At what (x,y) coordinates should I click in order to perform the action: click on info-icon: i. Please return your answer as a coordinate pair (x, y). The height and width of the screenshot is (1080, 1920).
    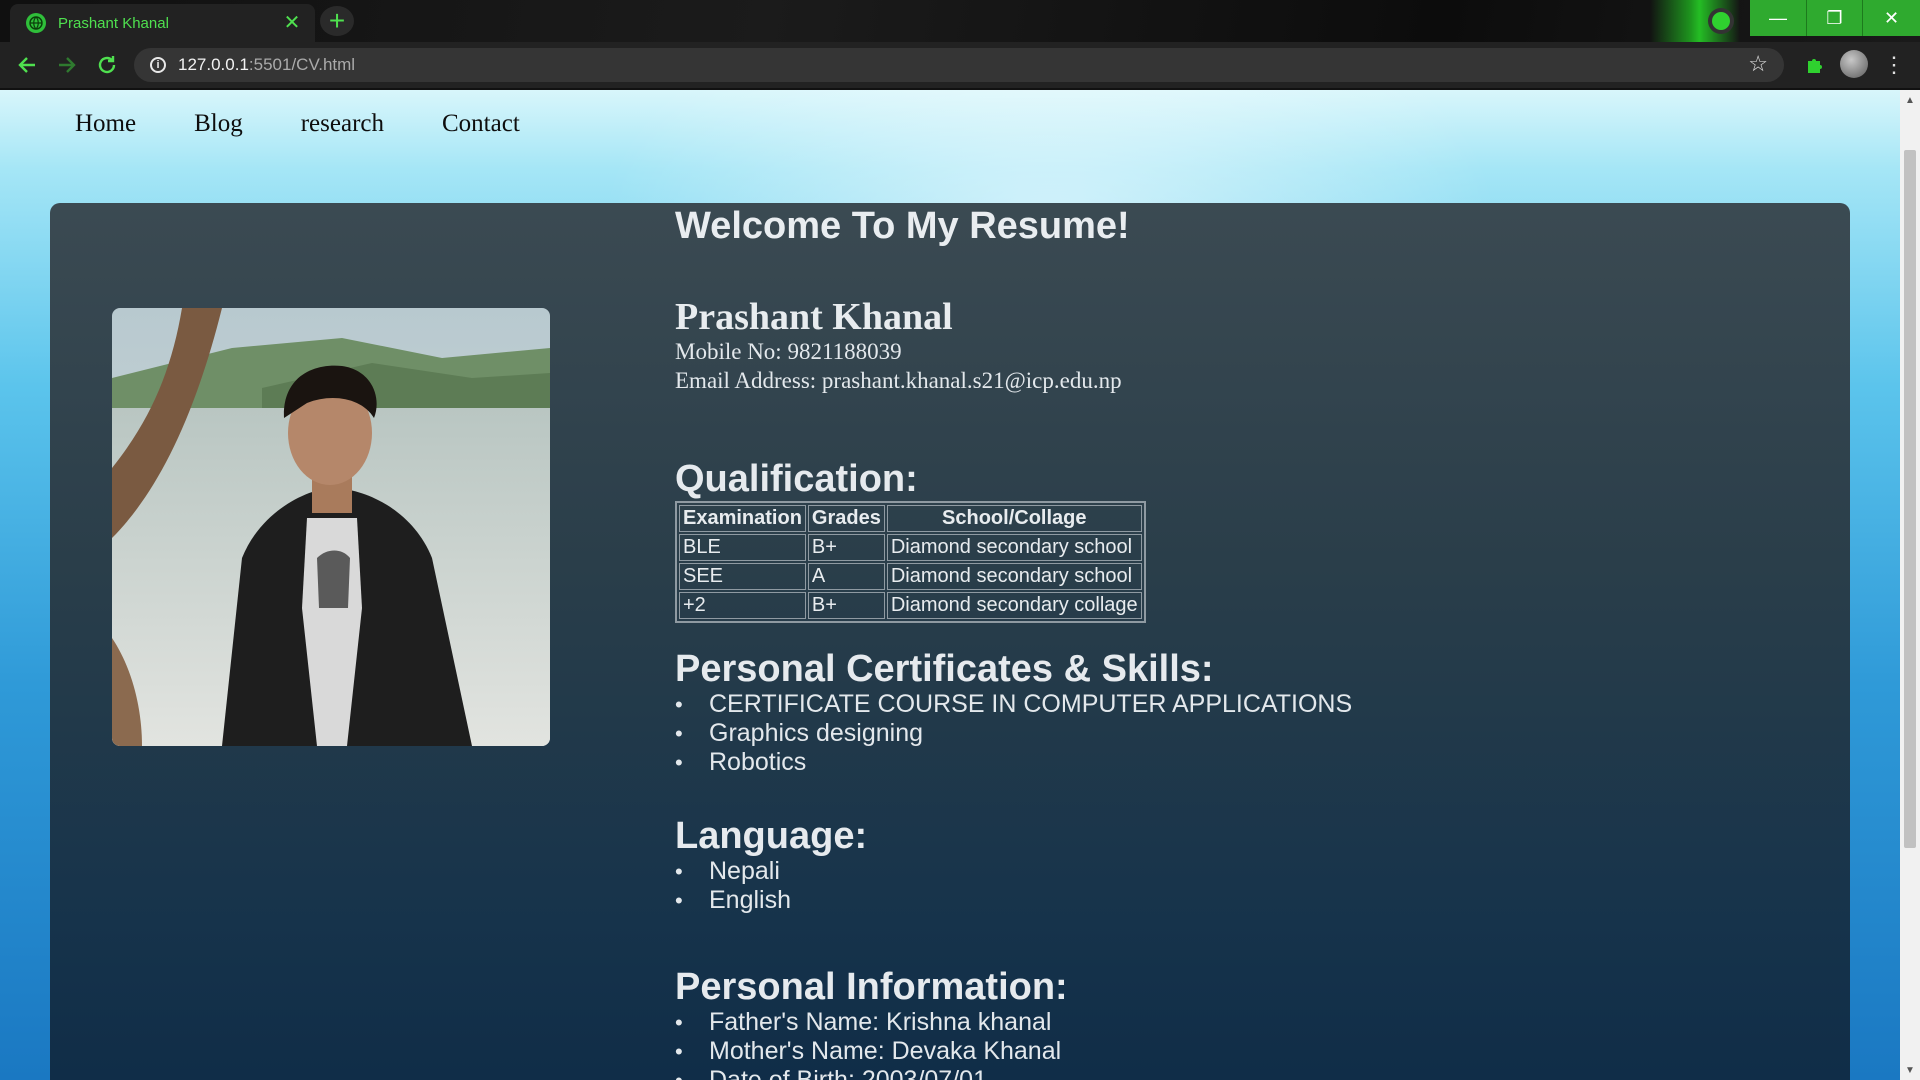
    Looking at the image, I should click on (158, 65).